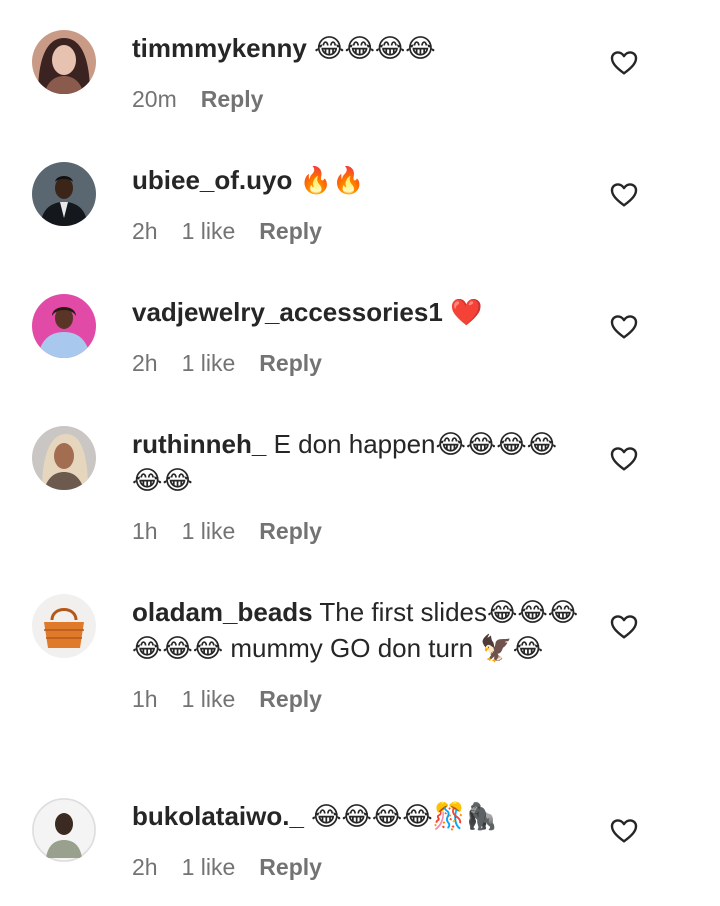 The height and width of the screenshot is (906, 720). I want to click on comment-username: timmmykenny, so click(219, 48).